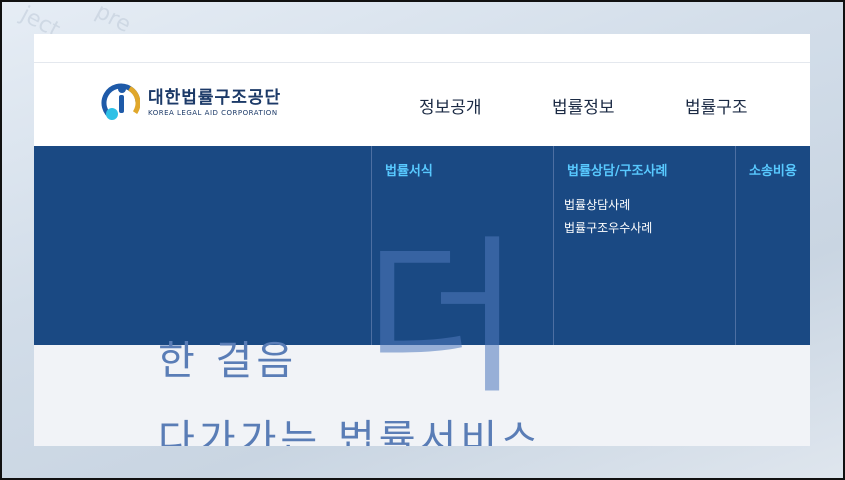  What do you see at coordinates (215, 98) in the screenshot?
I see `logo-korean-name: 대한법률구조공단` at bounding box center [215, 98].